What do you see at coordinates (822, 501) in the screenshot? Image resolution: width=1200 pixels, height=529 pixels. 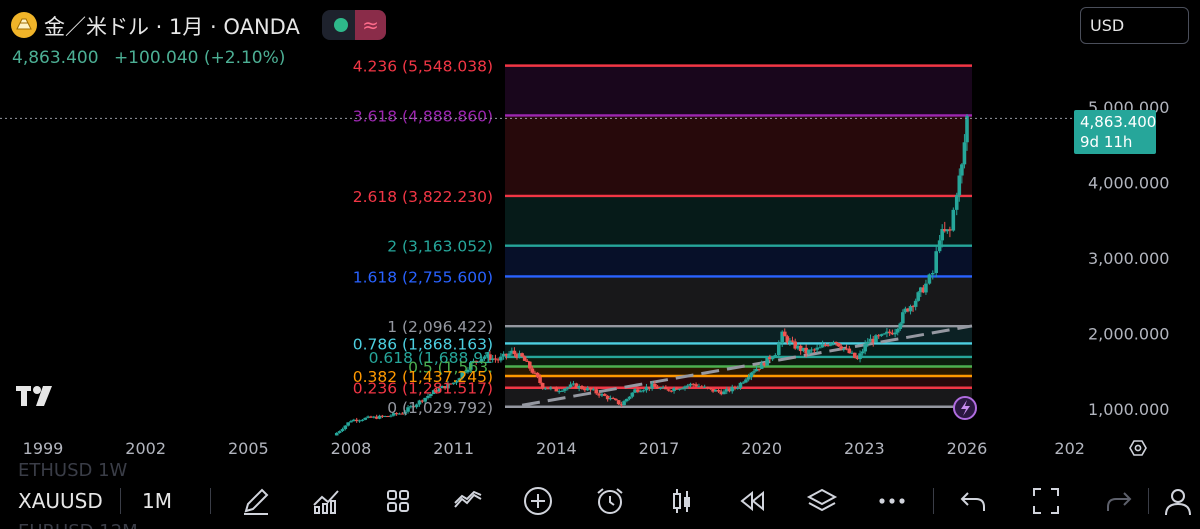 I see `layers-icon` at bounding box center [822, 501].